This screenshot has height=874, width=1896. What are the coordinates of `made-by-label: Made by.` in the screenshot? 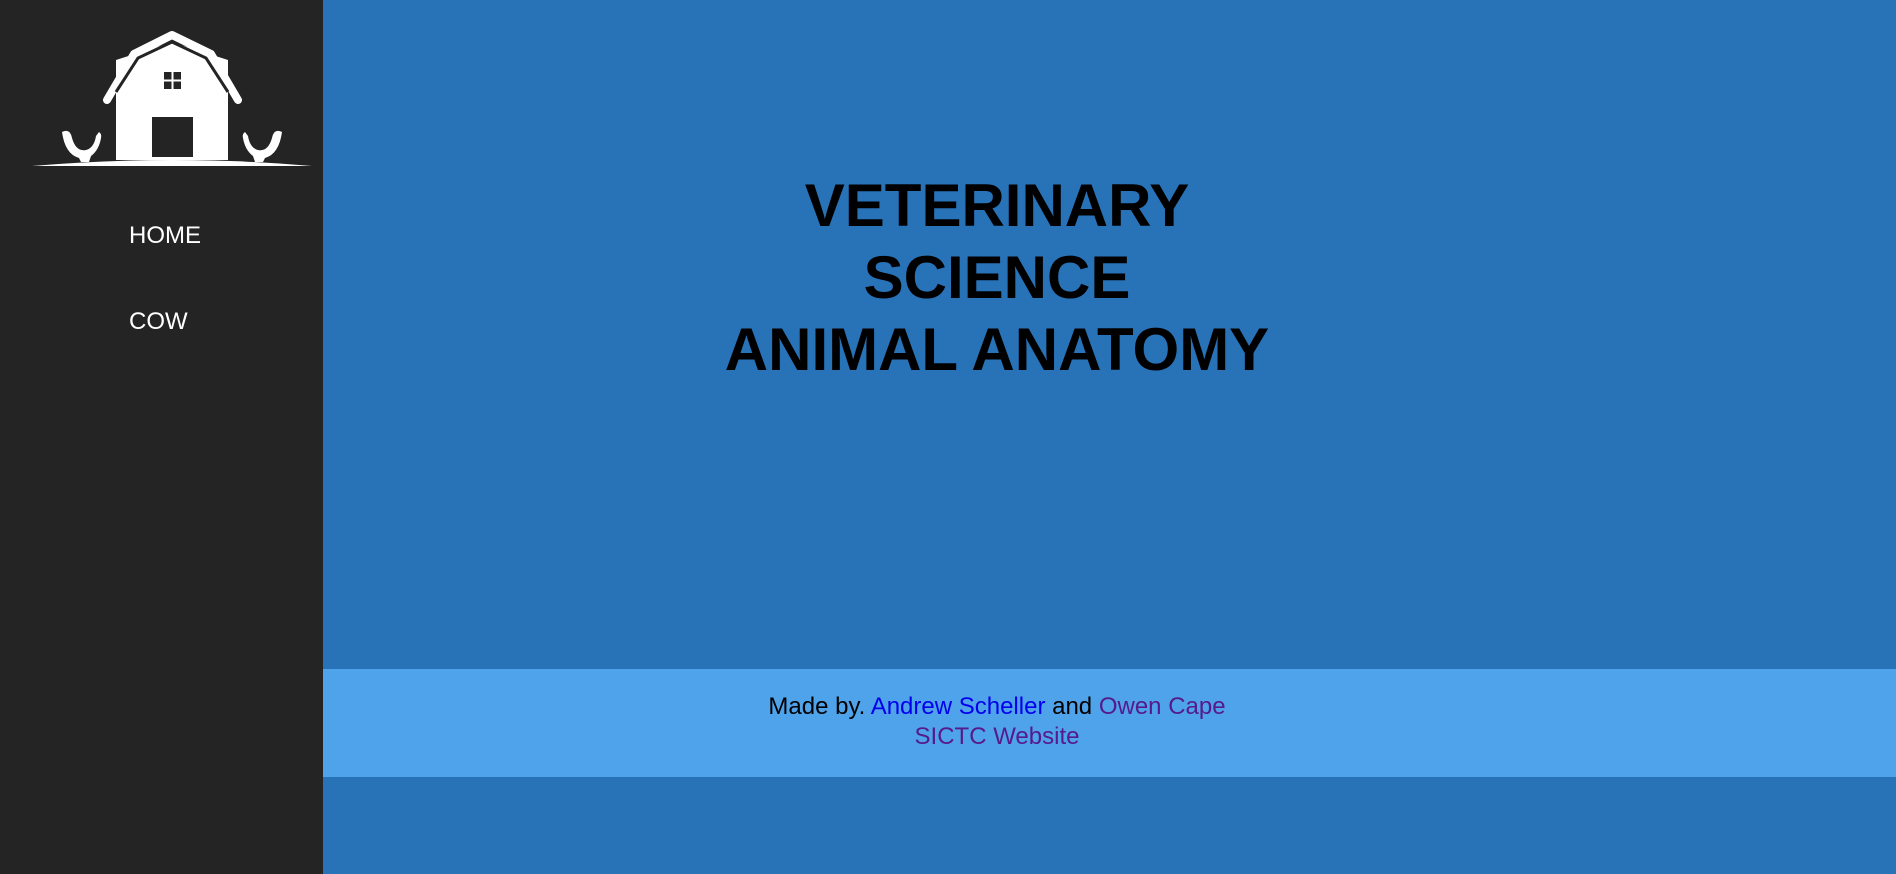 It's located at (817, 706).